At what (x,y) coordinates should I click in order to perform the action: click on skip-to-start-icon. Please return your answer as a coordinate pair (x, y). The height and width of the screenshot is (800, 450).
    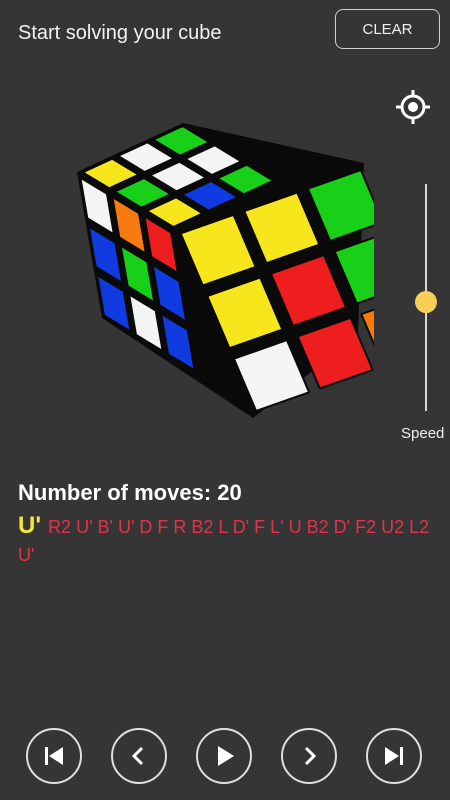
    Looking at the image, I should click on (54, 756).